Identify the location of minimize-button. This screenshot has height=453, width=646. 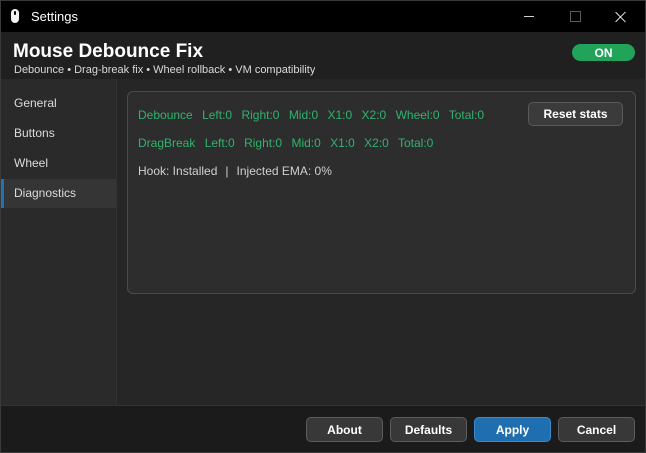
(529, 16).